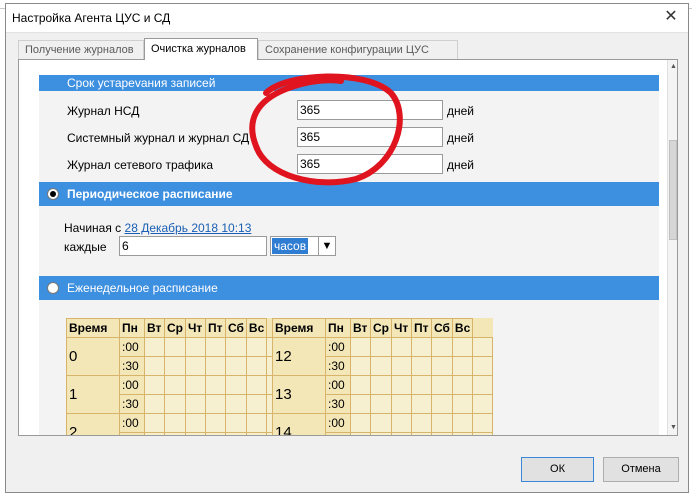 The height and width of the screenshot is (496, 692). I want to click on scroll-thumb, so click(673, 190).